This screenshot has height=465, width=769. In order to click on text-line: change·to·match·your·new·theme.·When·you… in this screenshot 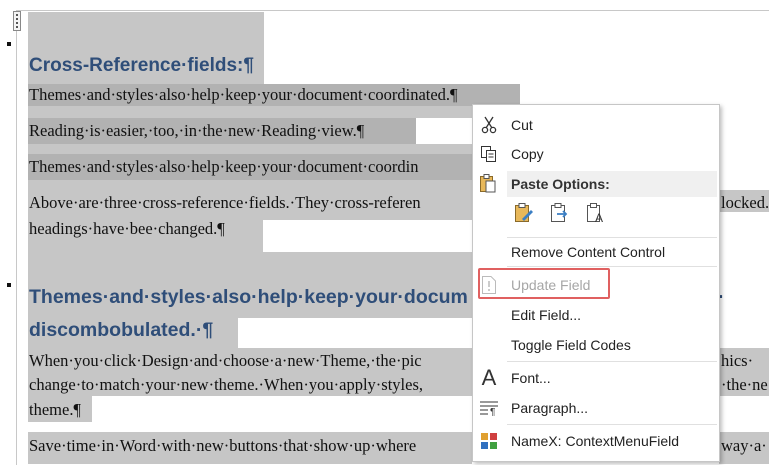, I will do `click(226, 384)`.